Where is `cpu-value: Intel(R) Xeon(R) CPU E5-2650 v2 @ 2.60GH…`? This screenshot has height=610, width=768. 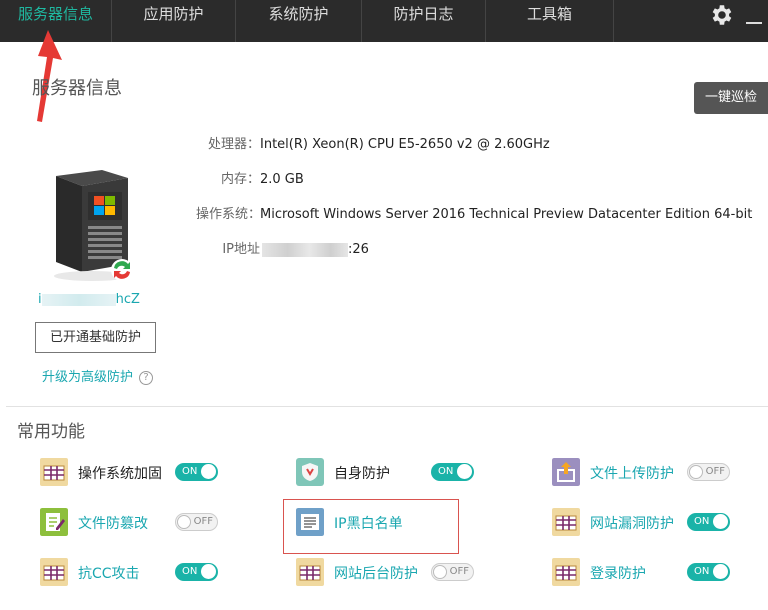
cpu-value: Intel(R) Xeon(R) CPU E5-2650 v2 @ 2.60GH… is located at coordinates (405, 144).